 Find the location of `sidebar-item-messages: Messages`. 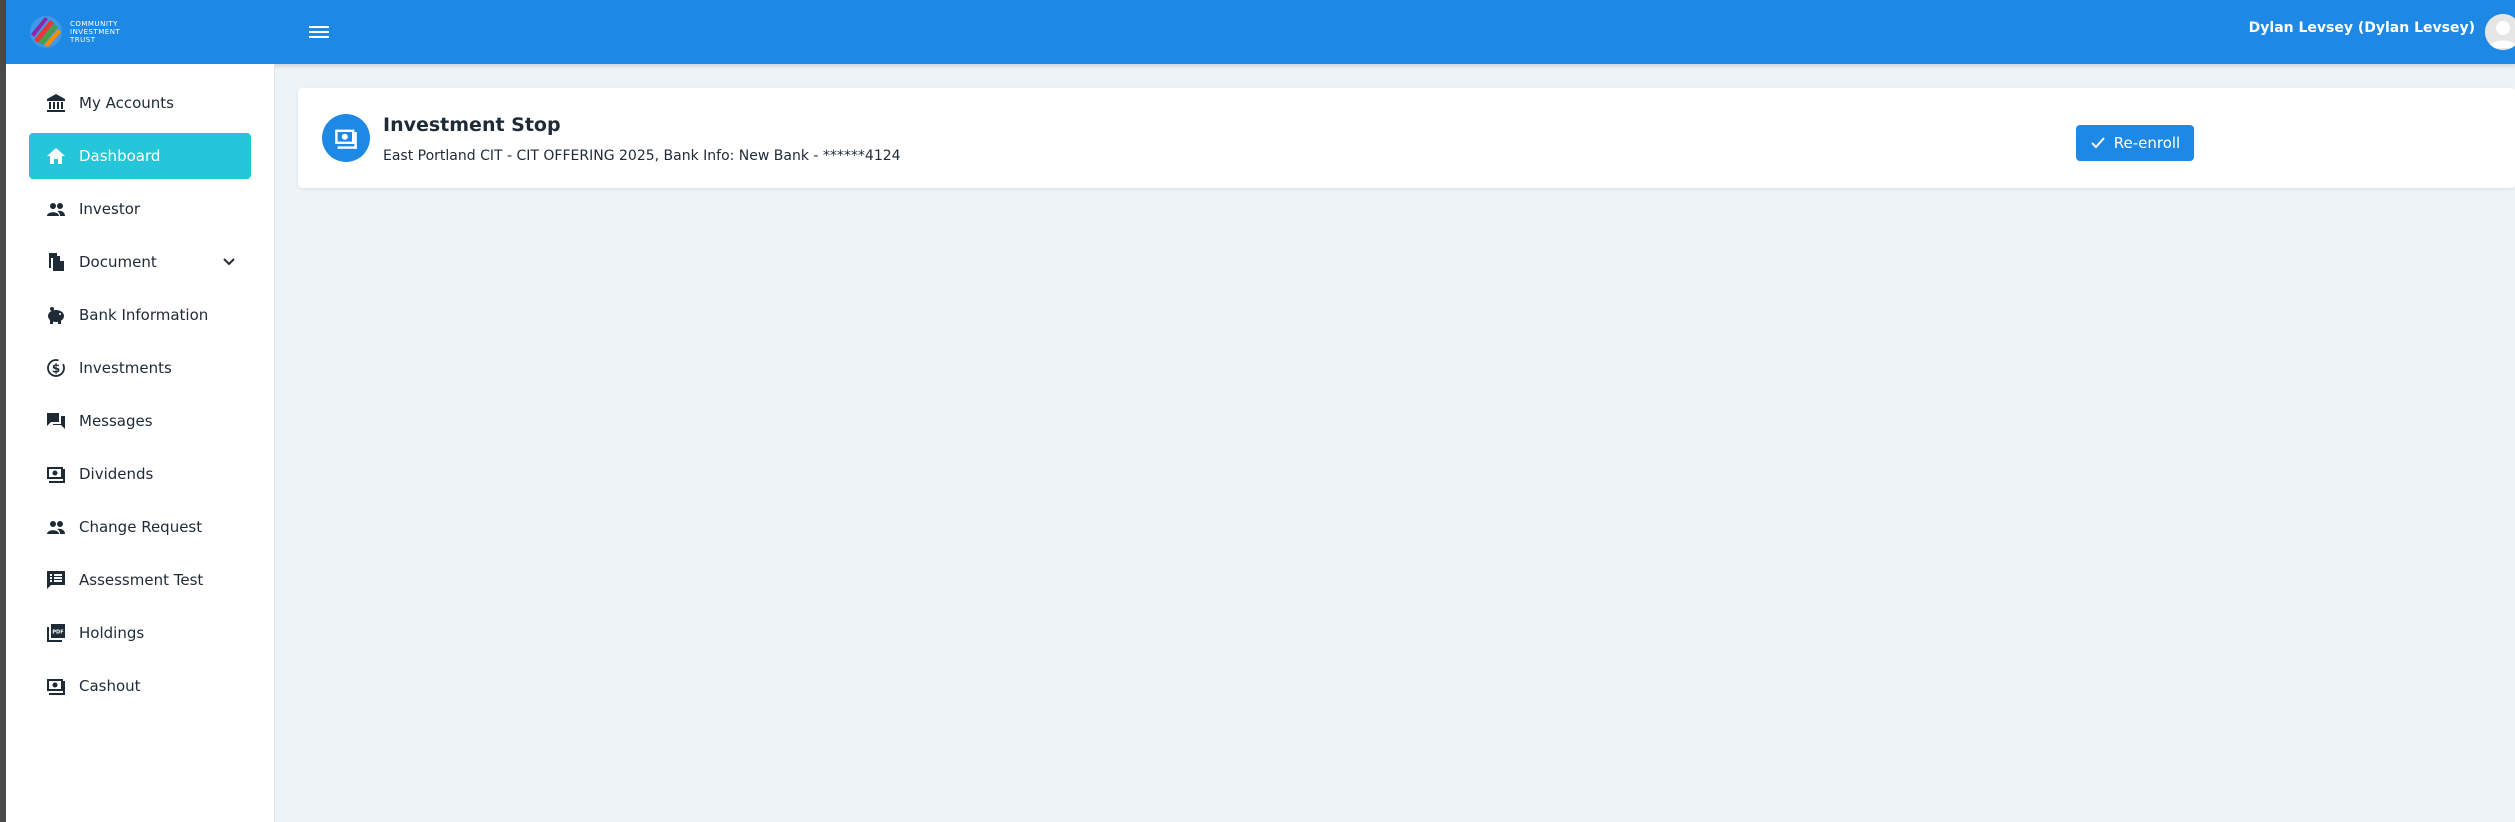

sidebar-item-messages: Messages is located at coordinates (140, 421).